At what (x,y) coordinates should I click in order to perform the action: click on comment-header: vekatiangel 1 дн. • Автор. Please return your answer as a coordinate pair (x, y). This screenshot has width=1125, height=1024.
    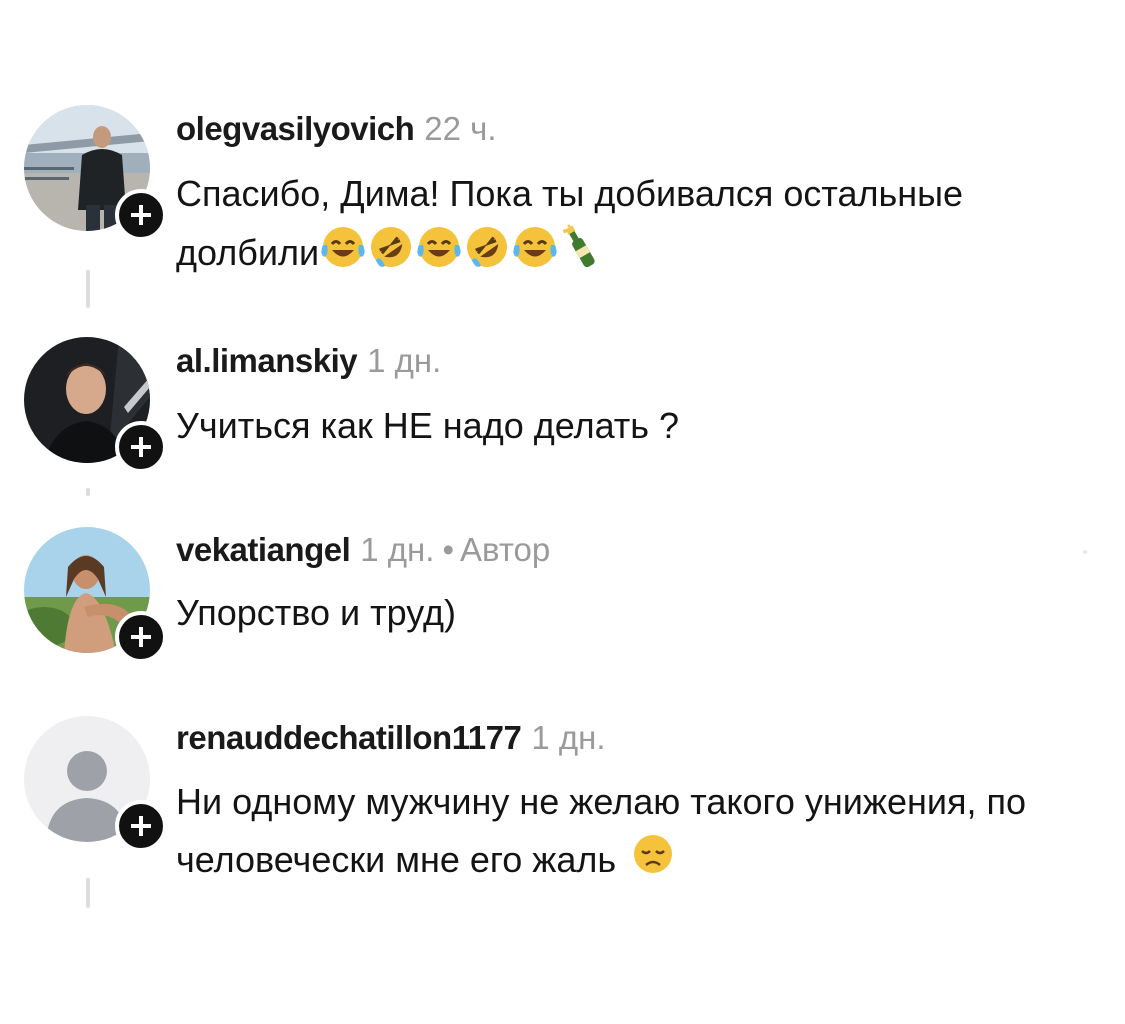
    Looking at the image, I should click on (363, 550).